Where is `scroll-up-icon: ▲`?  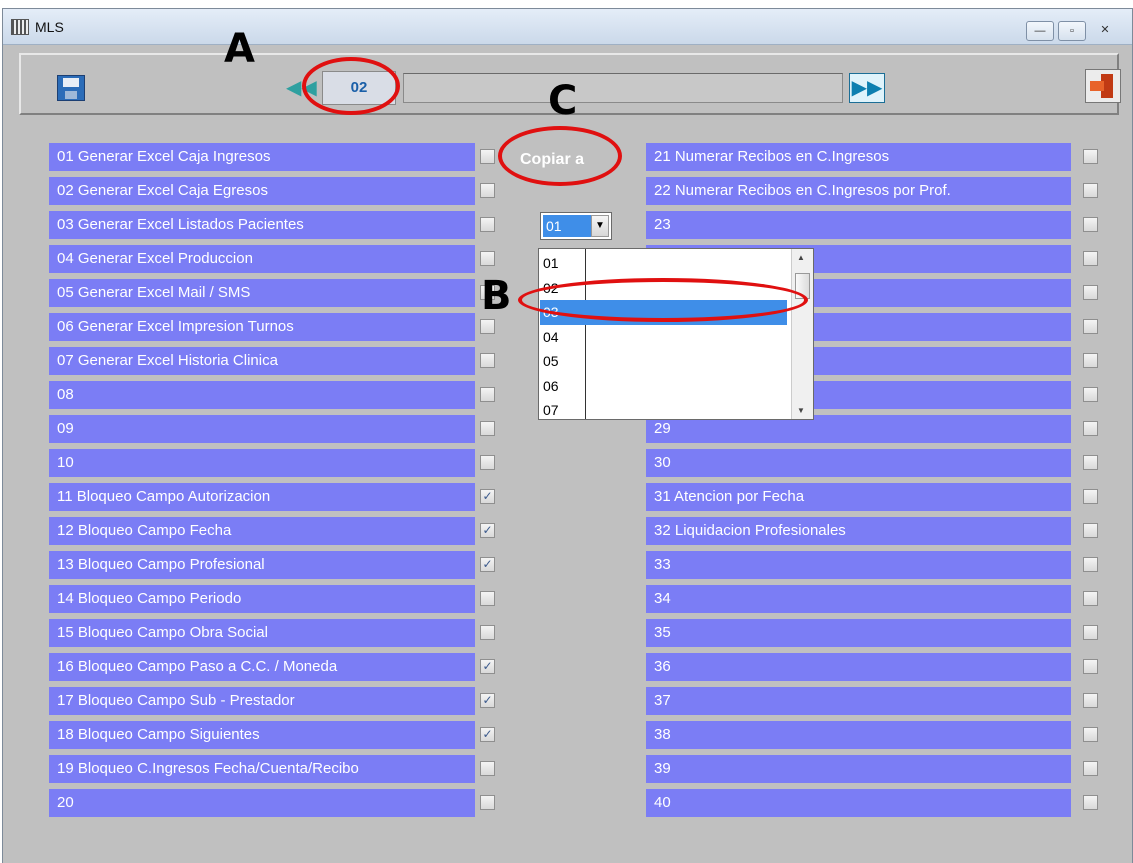 scroll-up-icon: ▲ is located at coordinates (801, 257).